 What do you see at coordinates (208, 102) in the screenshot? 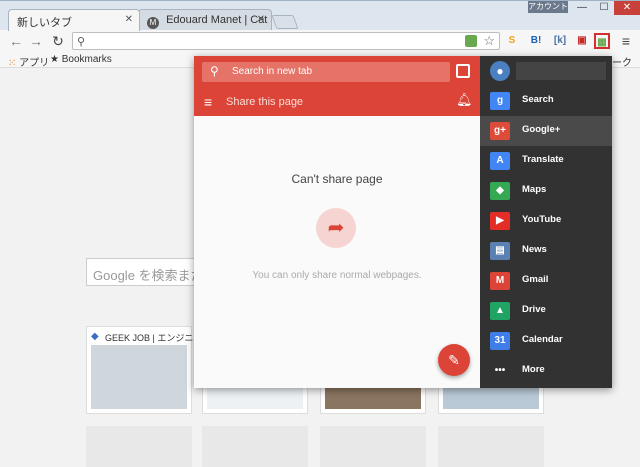
I see `hamburger-menu-icon: ≡` at bounding box center [208, 102].